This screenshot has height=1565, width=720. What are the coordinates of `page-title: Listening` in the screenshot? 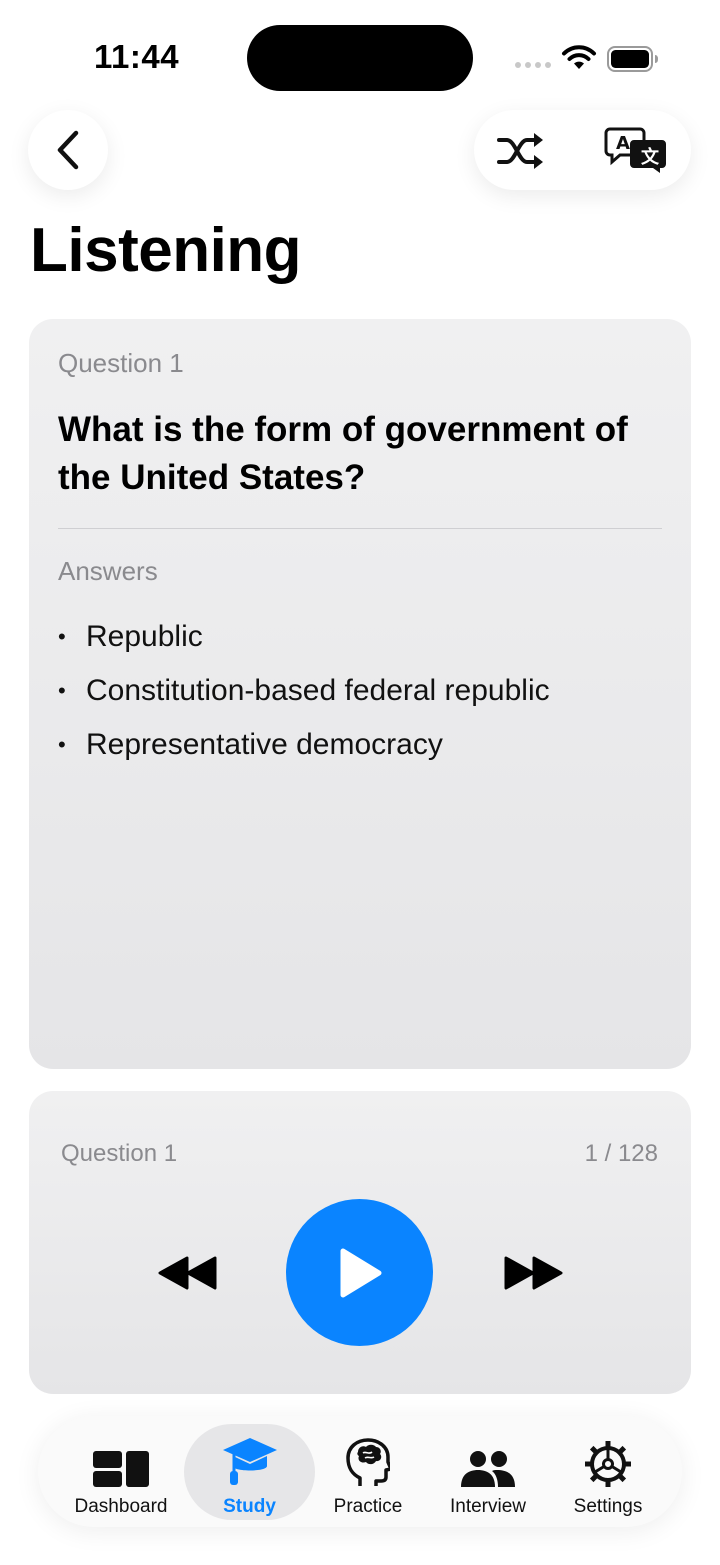 It's located at (166, 250).